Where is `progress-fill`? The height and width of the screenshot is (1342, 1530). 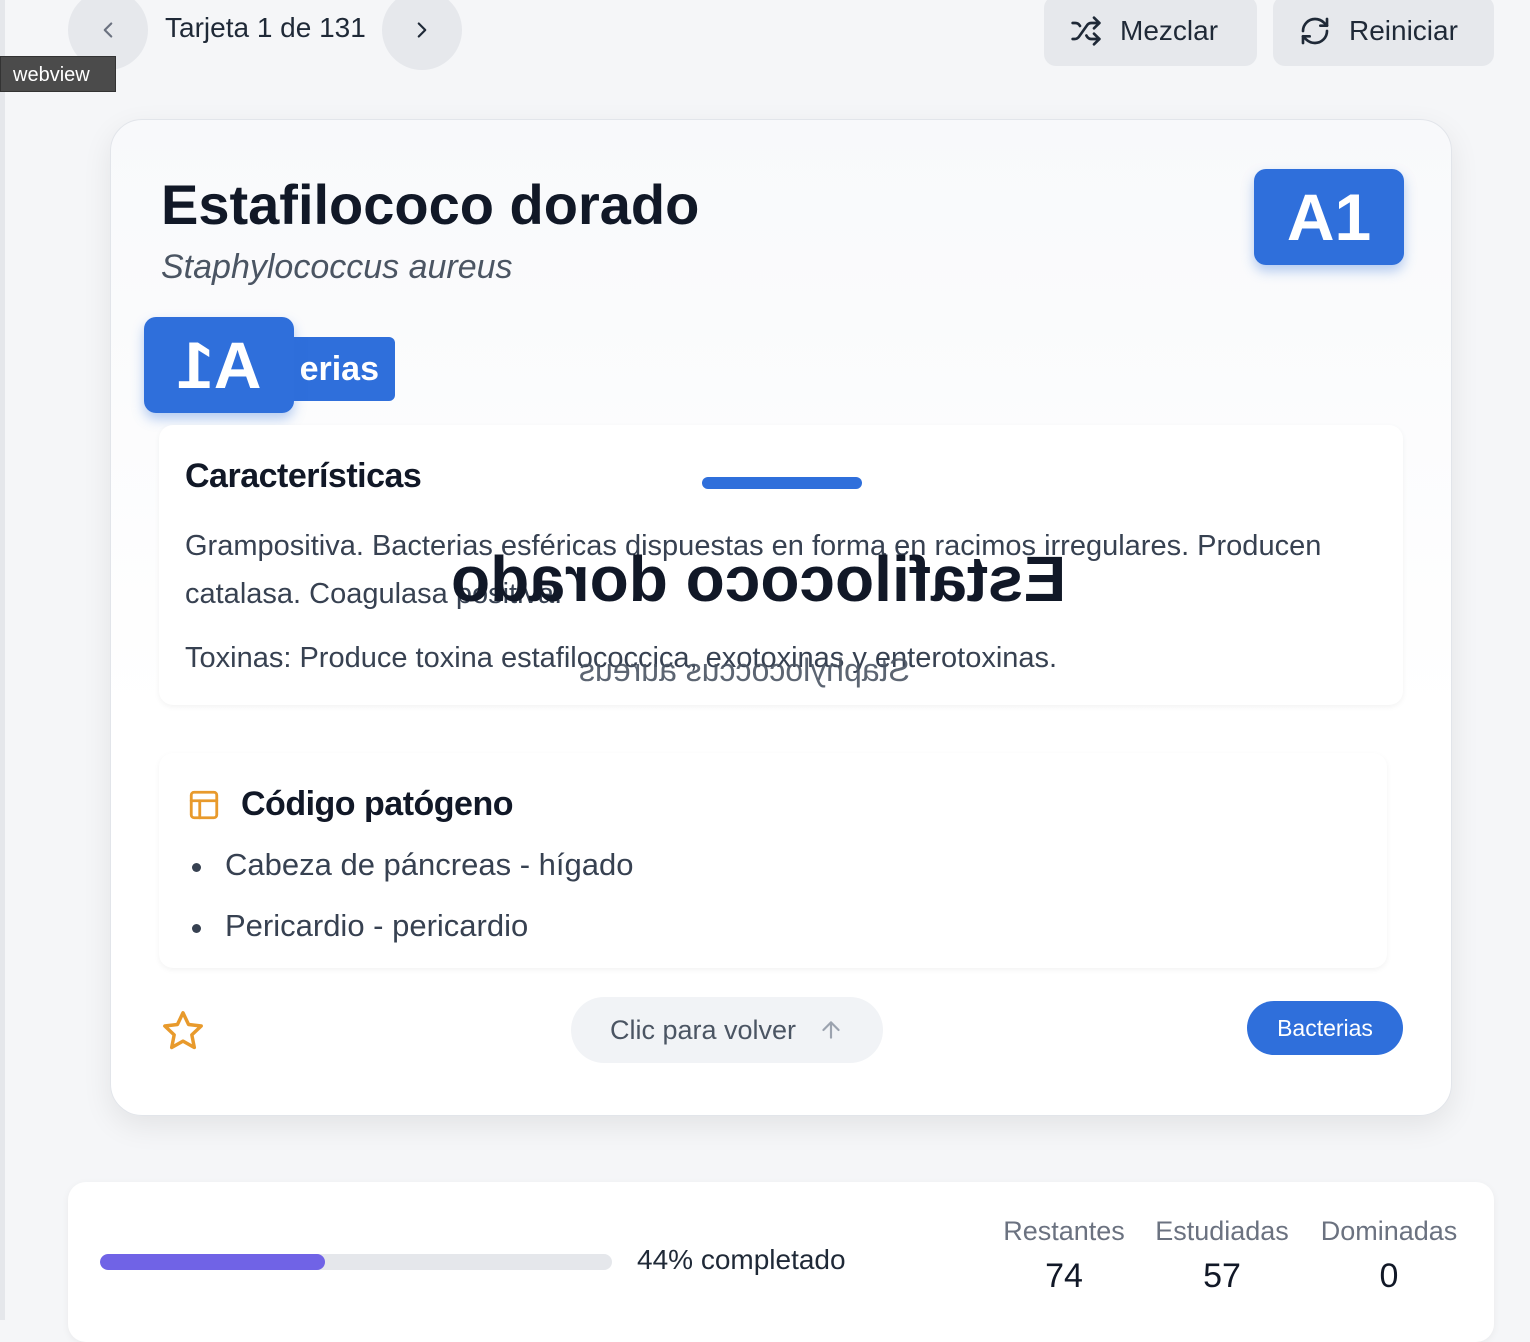 progress-fill is located at coordinates (213, 1262).